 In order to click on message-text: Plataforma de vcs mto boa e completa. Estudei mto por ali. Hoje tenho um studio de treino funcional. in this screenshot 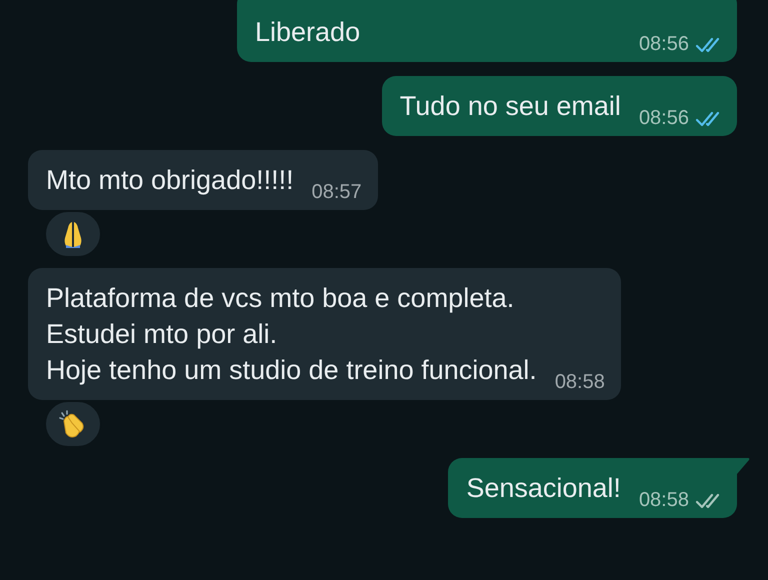, I will do `click(291, 334)`.